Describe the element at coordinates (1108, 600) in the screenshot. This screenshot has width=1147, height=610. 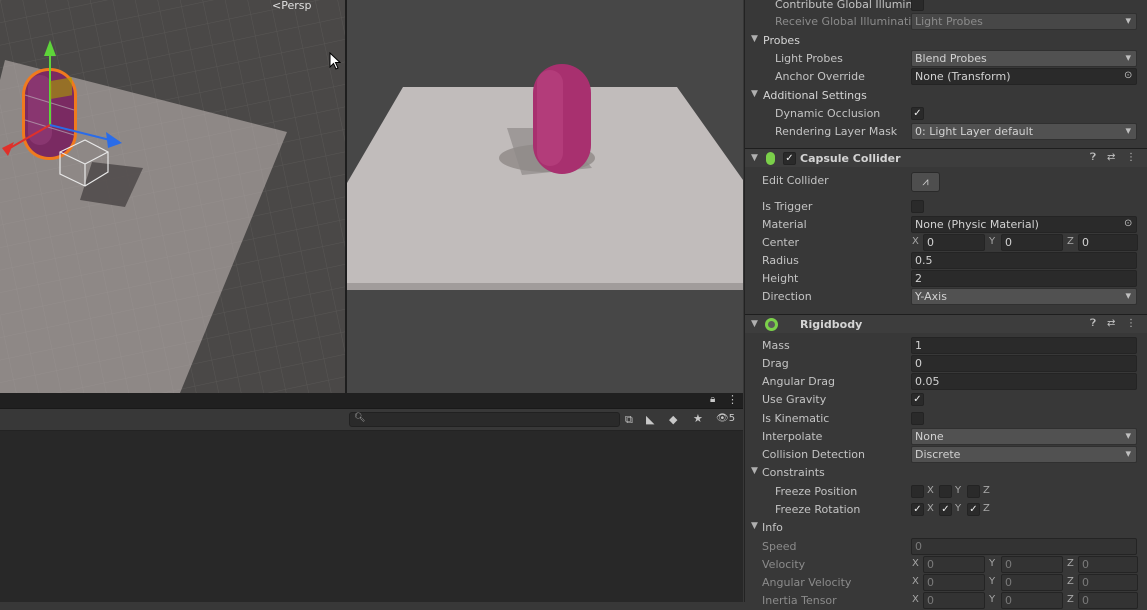
I see `inertia-z-field: 0` at that location.